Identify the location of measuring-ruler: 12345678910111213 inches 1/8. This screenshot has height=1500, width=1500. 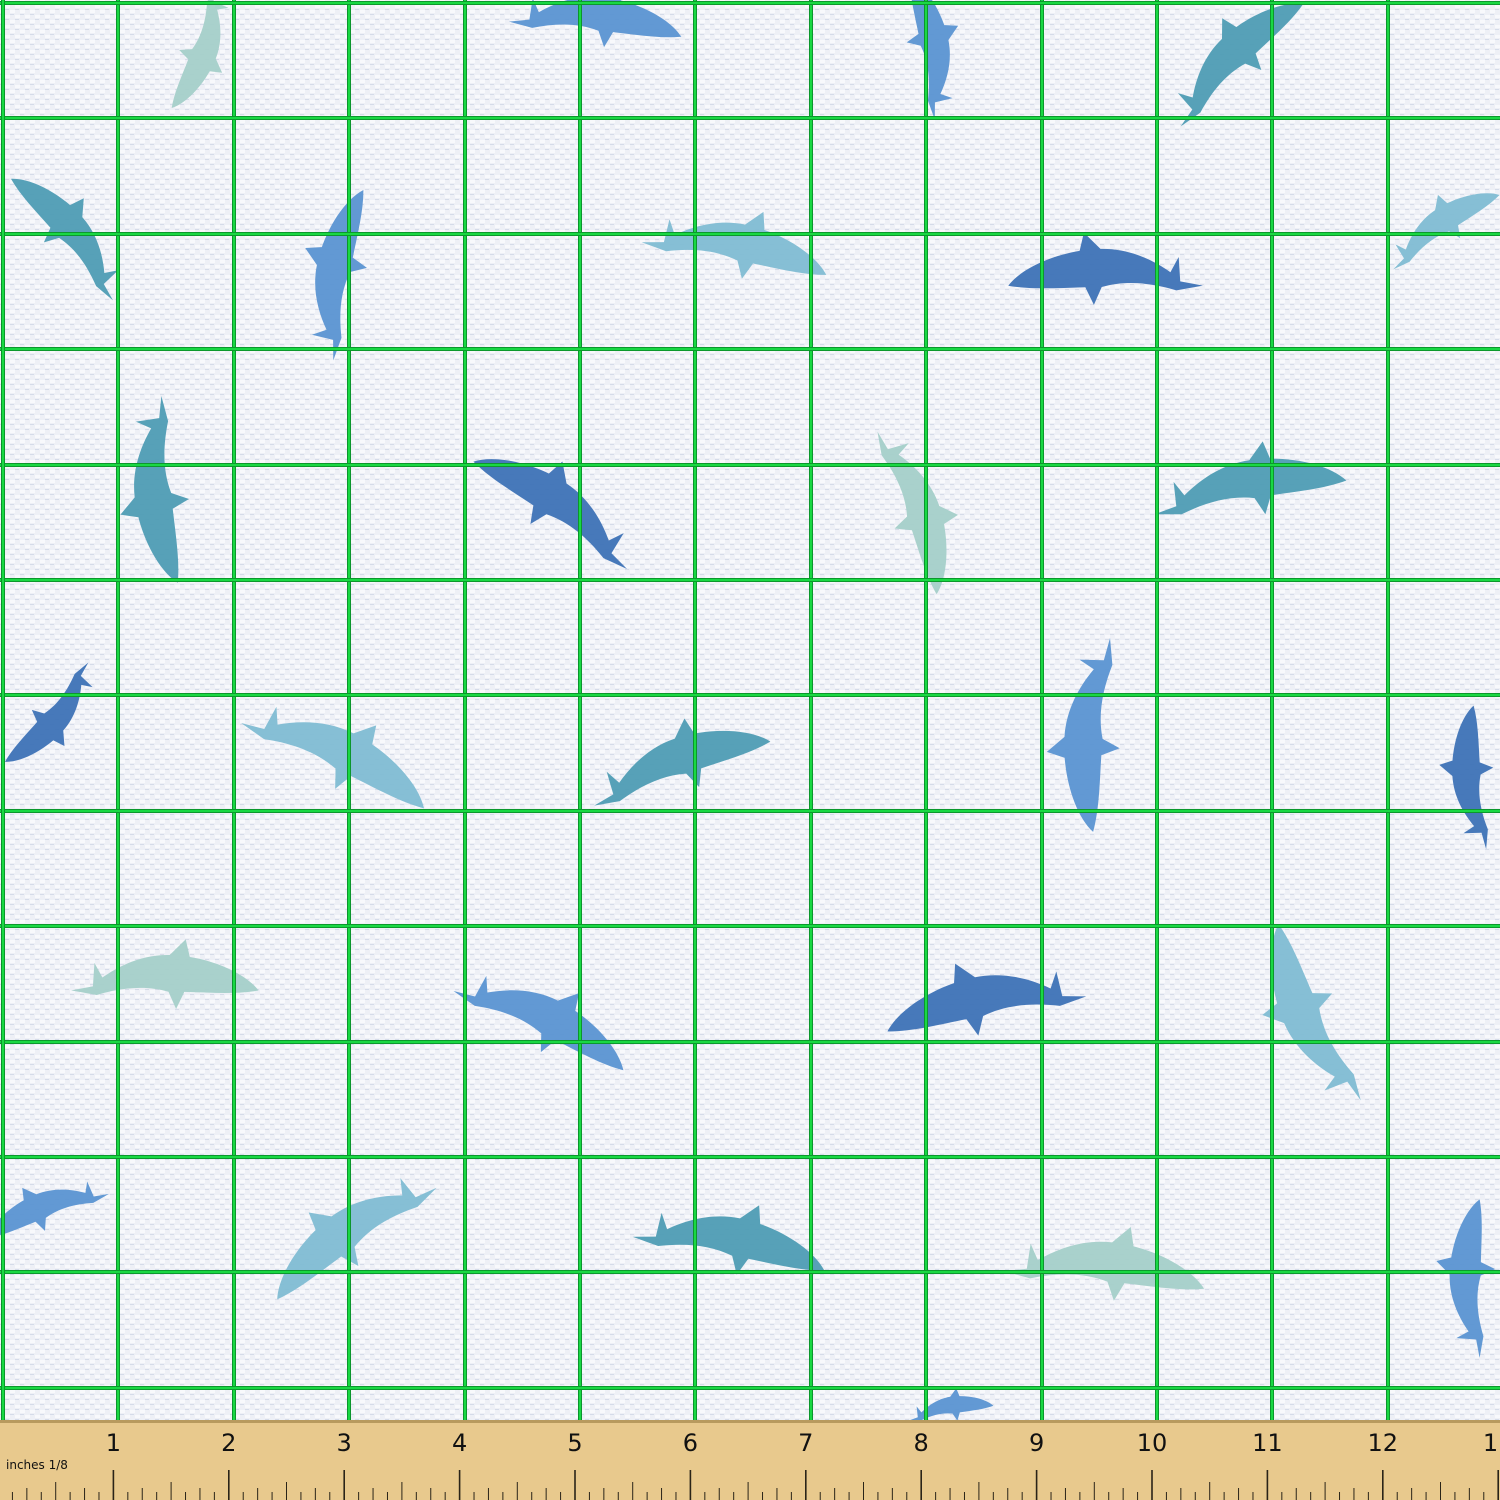
(750, 1460).